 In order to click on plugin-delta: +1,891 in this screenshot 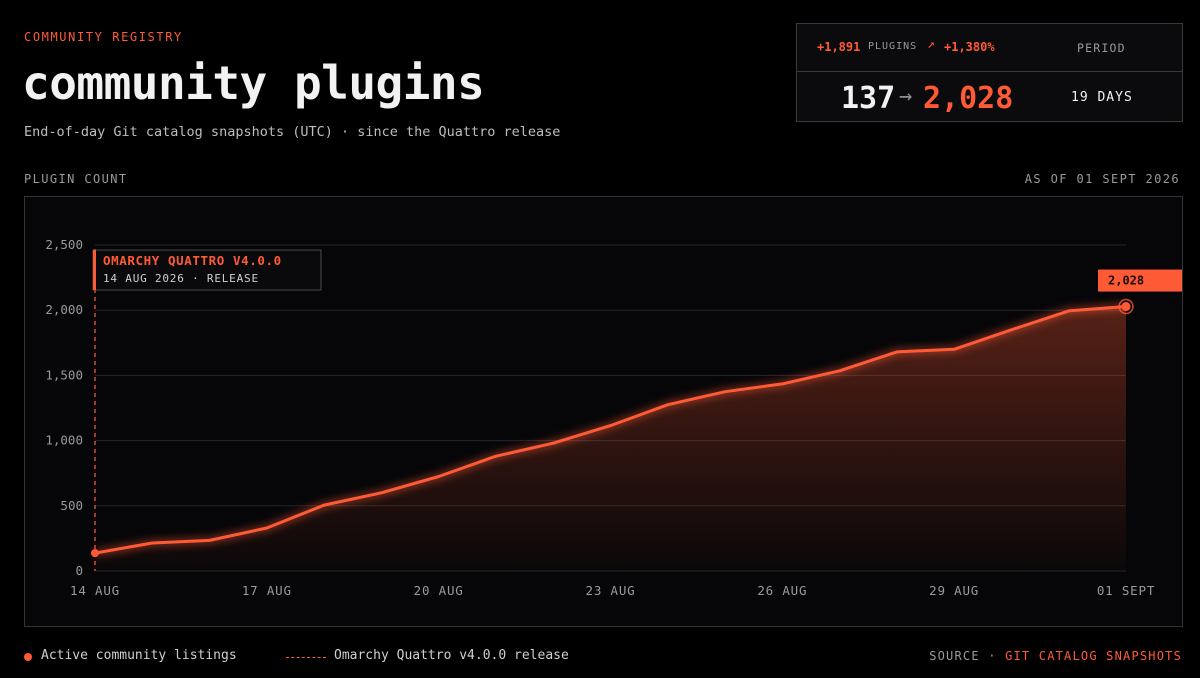, I will do `click(839, 47)`.